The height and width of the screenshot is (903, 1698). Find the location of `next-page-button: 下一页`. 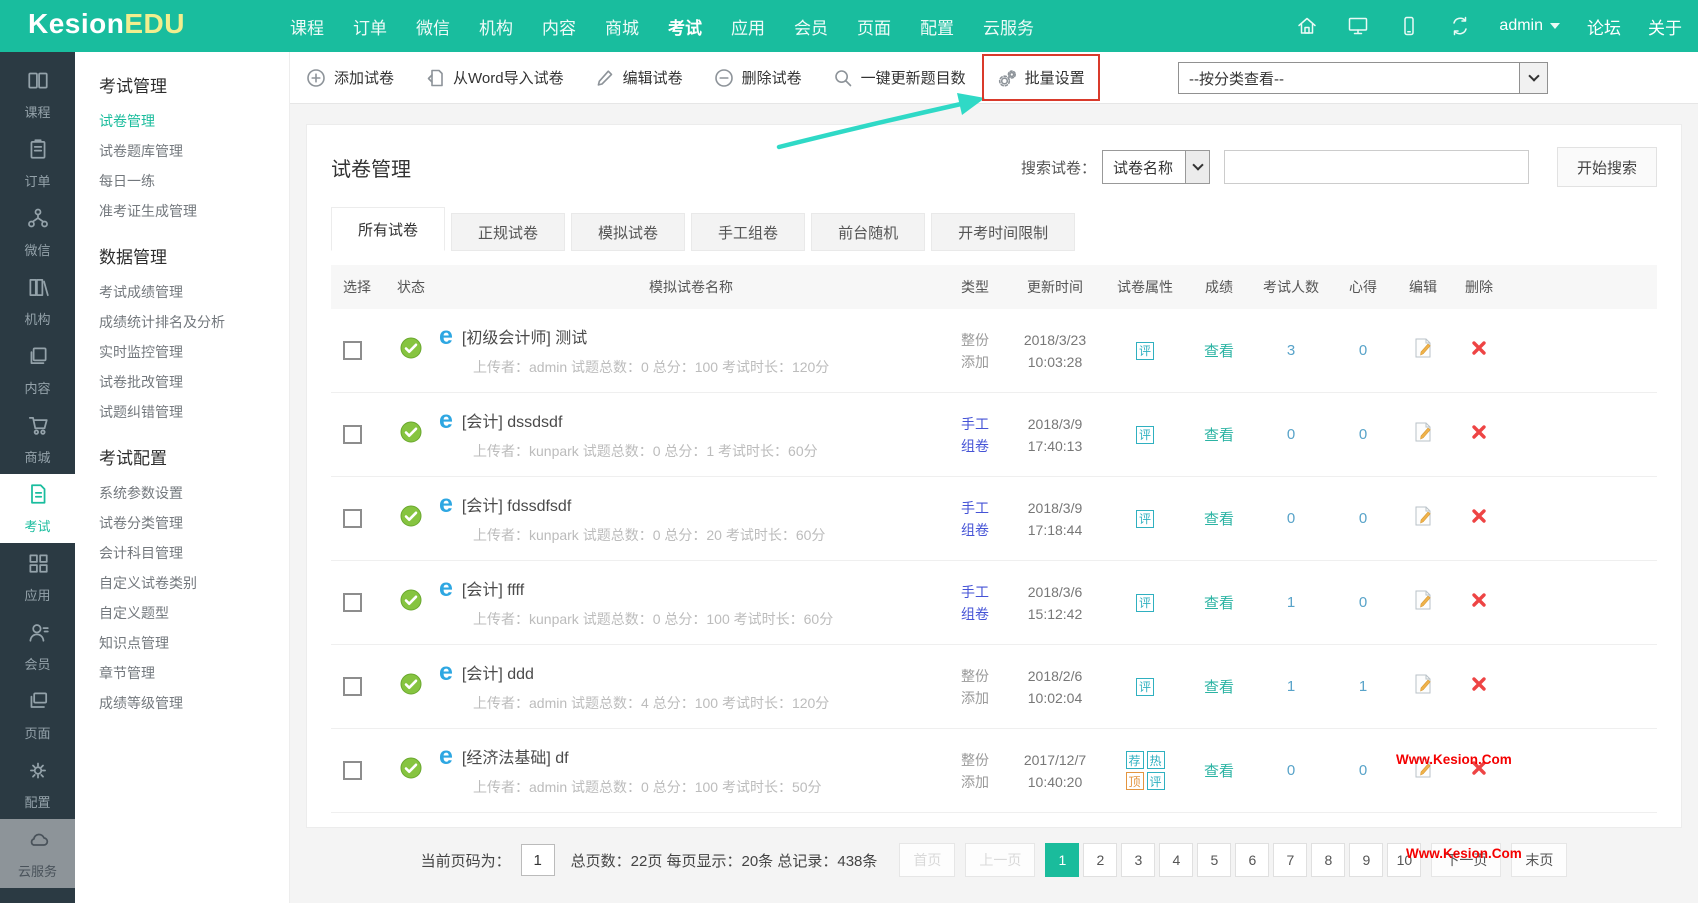

next-page-button: 下一页 is located at coordinates (1466, 860).